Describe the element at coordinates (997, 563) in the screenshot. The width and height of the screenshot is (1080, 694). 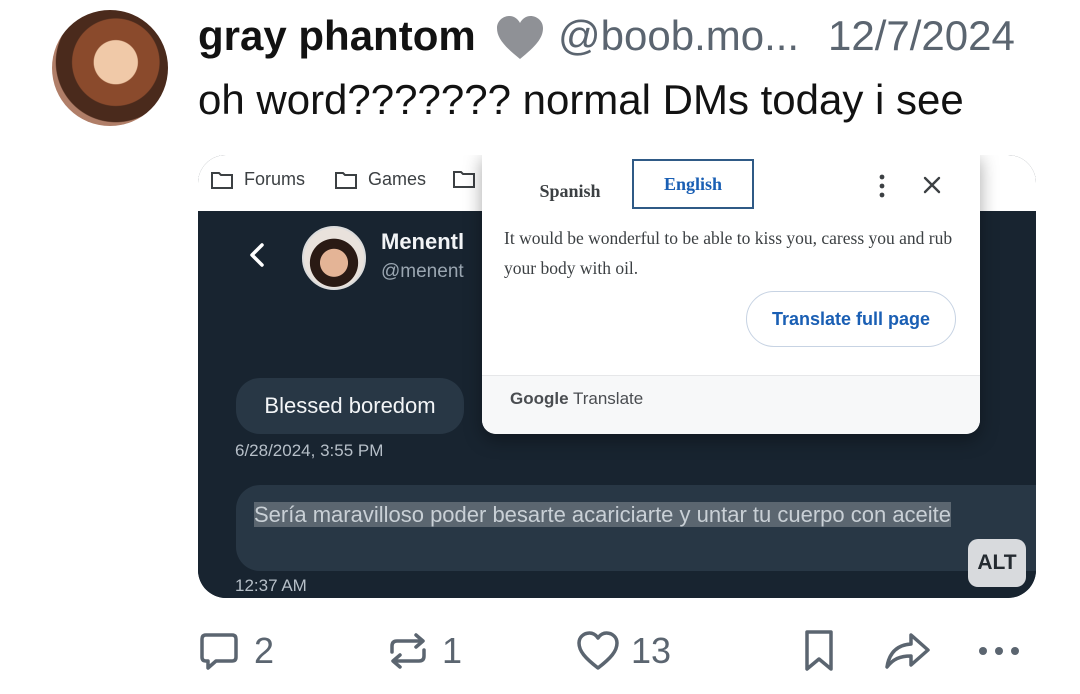
I see `alt-text-badge: ALT` at that location.